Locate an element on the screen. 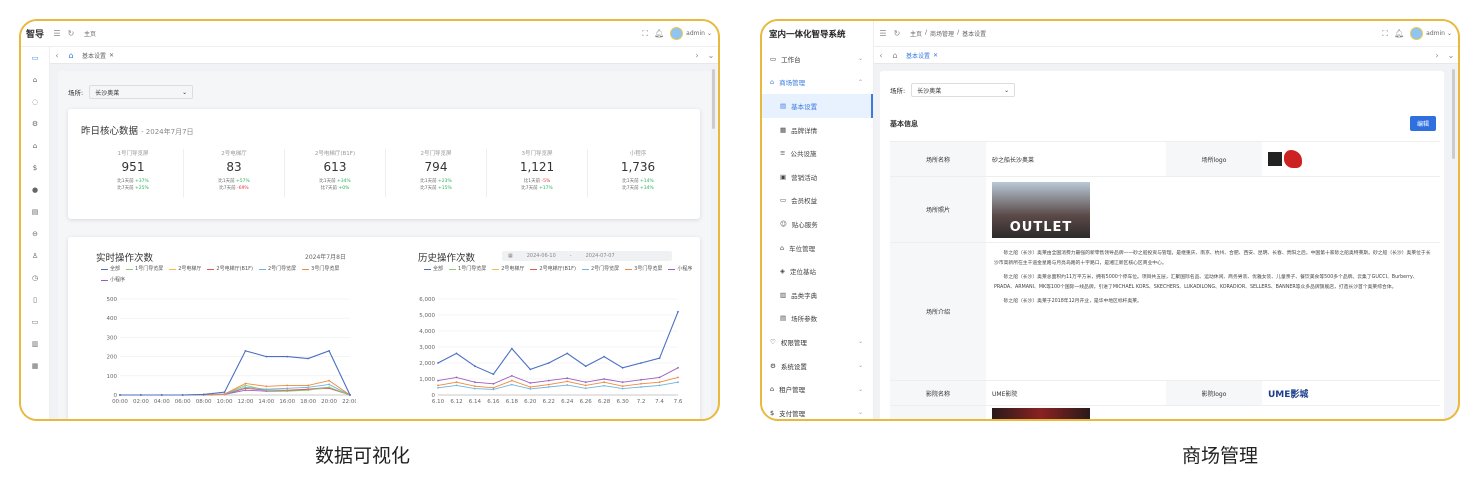 Image resolution: width=1480 pixels, height=489 pixels. sidebar-item: ⌂ 租户管理 ⌄ is located at coordinates (817, 389).